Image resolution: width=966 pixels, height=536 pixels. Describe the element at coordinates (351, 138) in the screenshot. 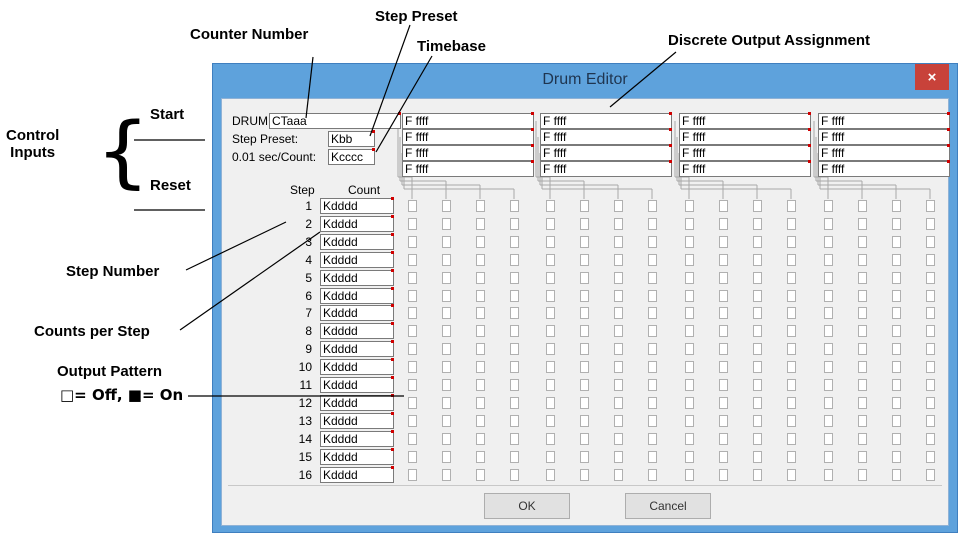

I see `step-preset-field: Kbb` at that location.